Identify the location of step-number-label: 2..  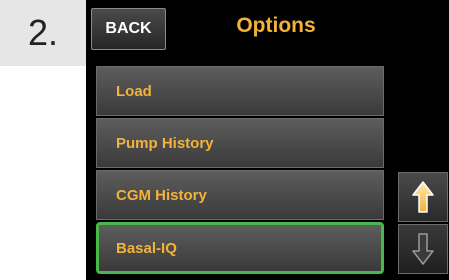
(43, 32).